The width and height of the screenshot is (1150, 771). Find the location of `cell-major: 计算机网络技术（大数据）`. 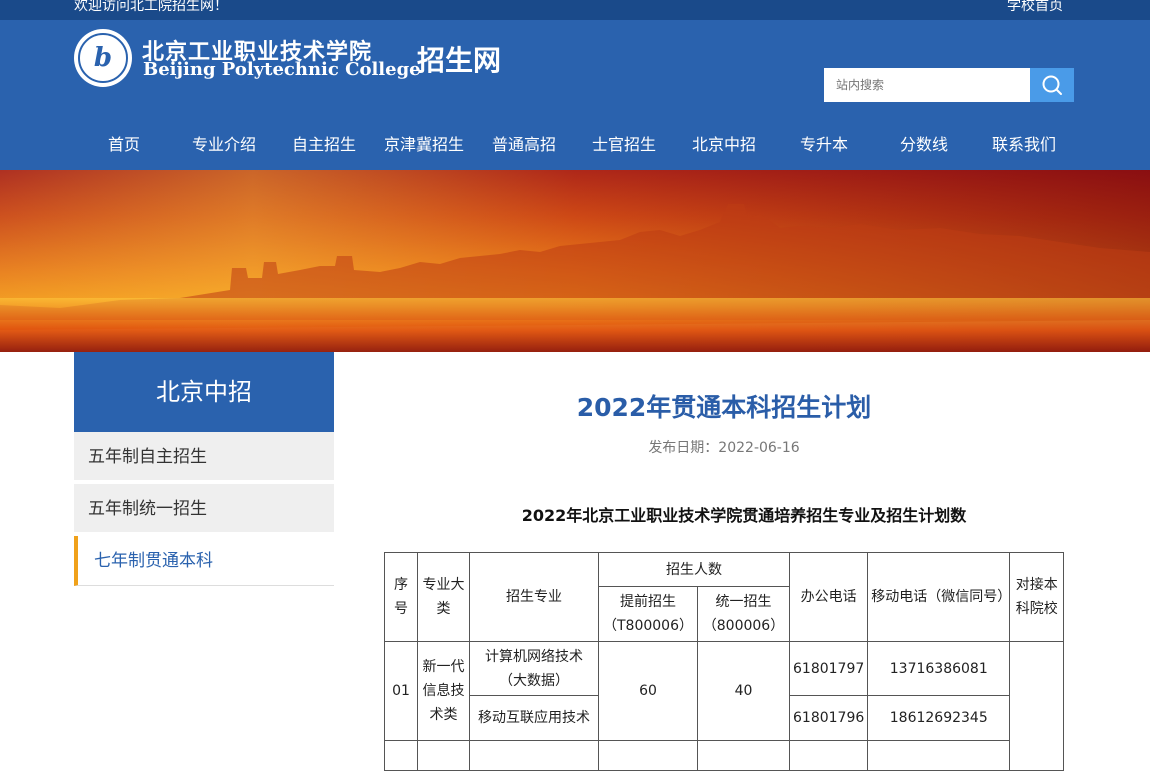

cell-major: 计算机网络技术（大数据） is located at coordinates (534, 668).